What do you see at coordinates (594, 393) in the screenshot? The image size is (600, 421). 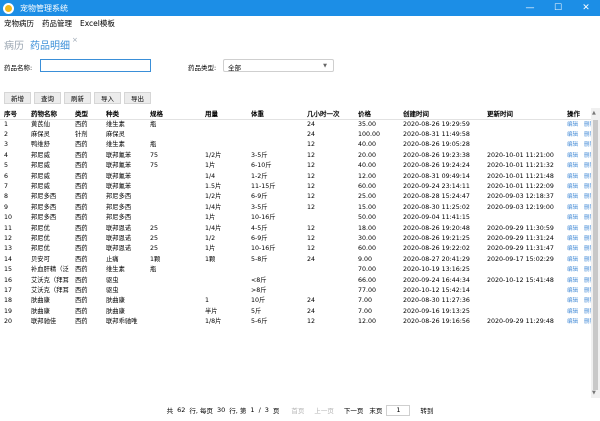 I see `scroll-down-icon: ▼` at bounding box center [594, 393].